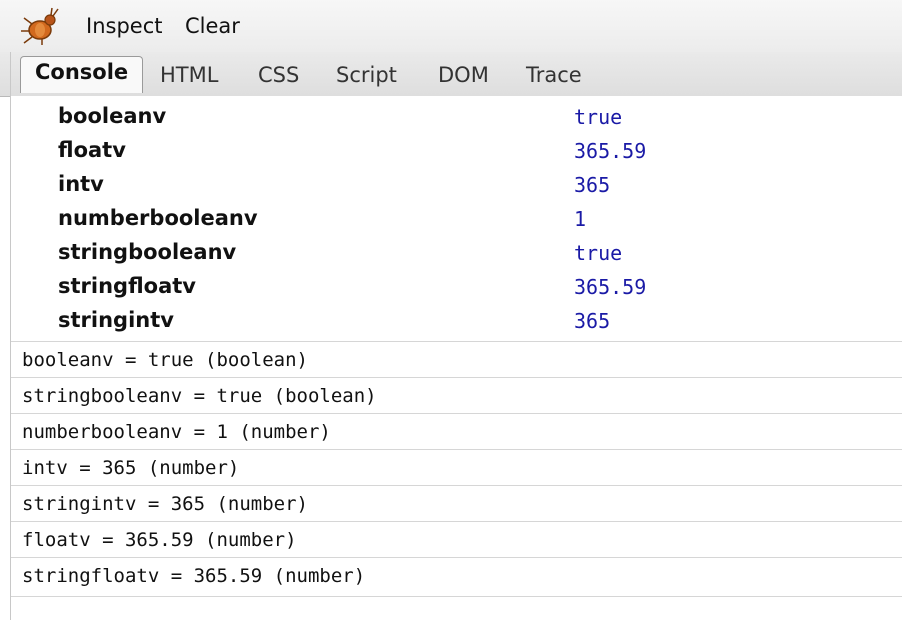  What do you see at coordinates (212, 26) in the screenshot?
I see `clear-button: Clear` at bounding box center [212, 26].